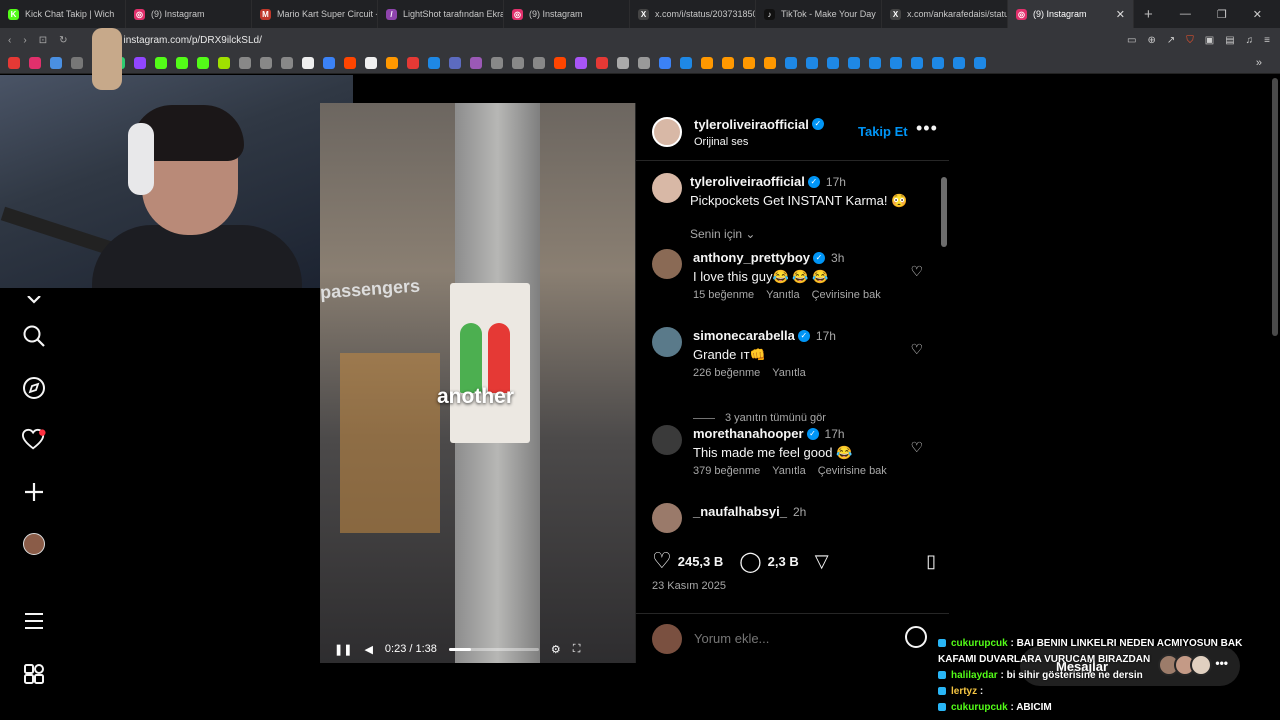 The image size is (1280, 720). Describe the element at coordinates (794, 638) in the screenshot. I see `comment-input` at that location.